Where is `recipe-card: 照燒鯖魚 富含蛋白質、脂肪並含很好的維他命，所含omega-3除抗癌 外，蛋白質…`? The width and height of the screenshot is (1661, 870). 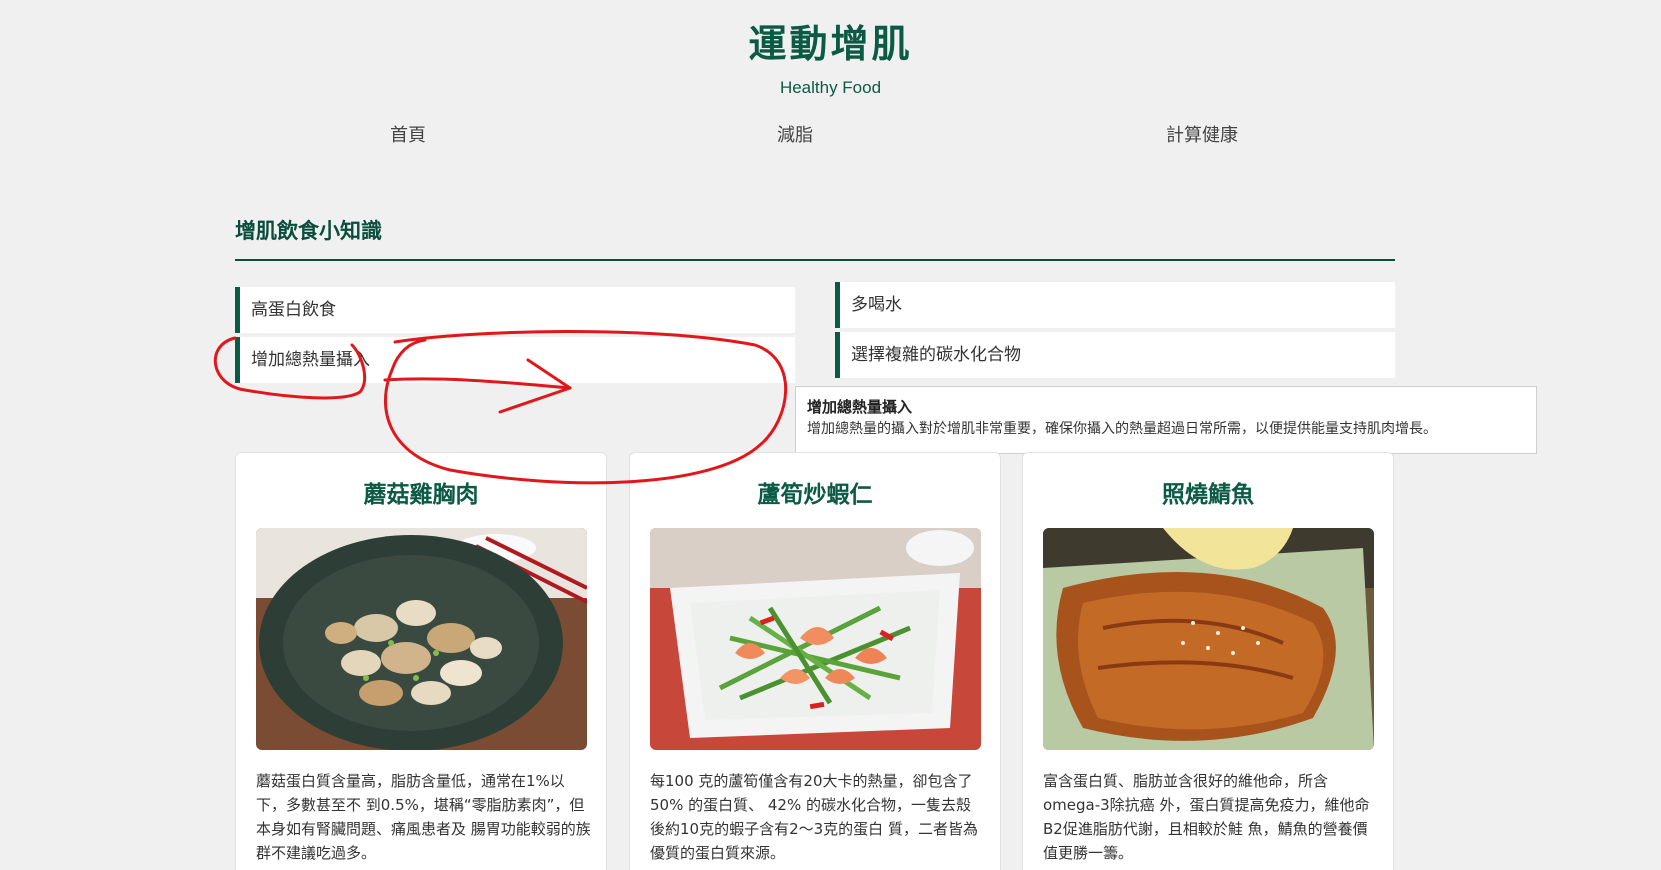 recipe-card: 照燒鯖魚 富含蛋白質、脂肪並含很好的維他命，所含omega-3除抗癌 外，蛋白質… is located at coordinates (1208, 661).